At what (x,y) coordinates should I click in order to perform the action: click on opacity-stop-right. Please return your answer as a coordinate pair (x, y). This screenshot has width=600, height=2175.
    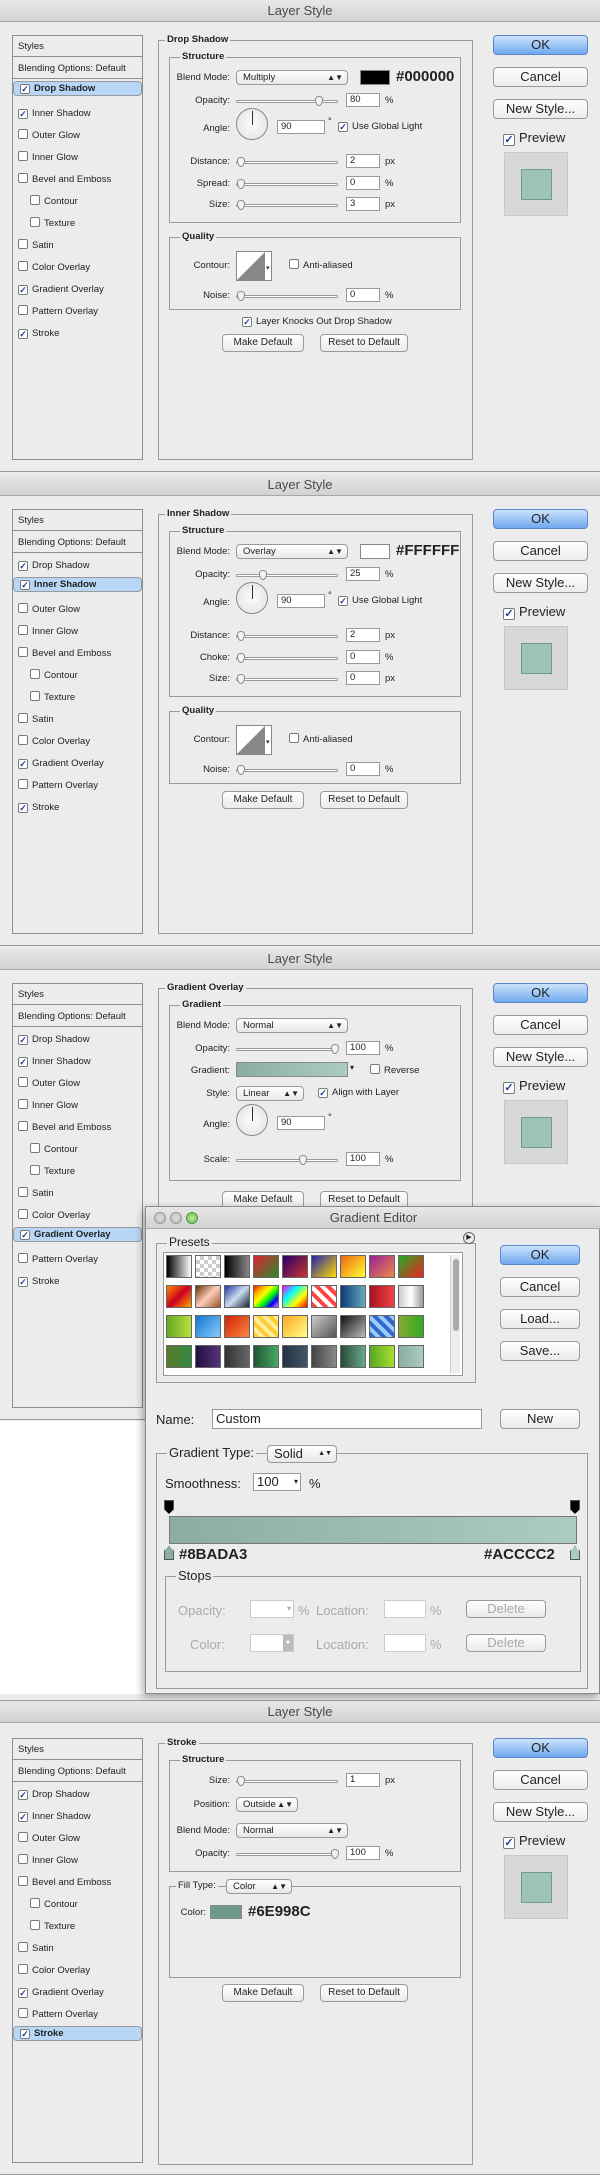
    Looking at the image, I should click on (575, 1507).